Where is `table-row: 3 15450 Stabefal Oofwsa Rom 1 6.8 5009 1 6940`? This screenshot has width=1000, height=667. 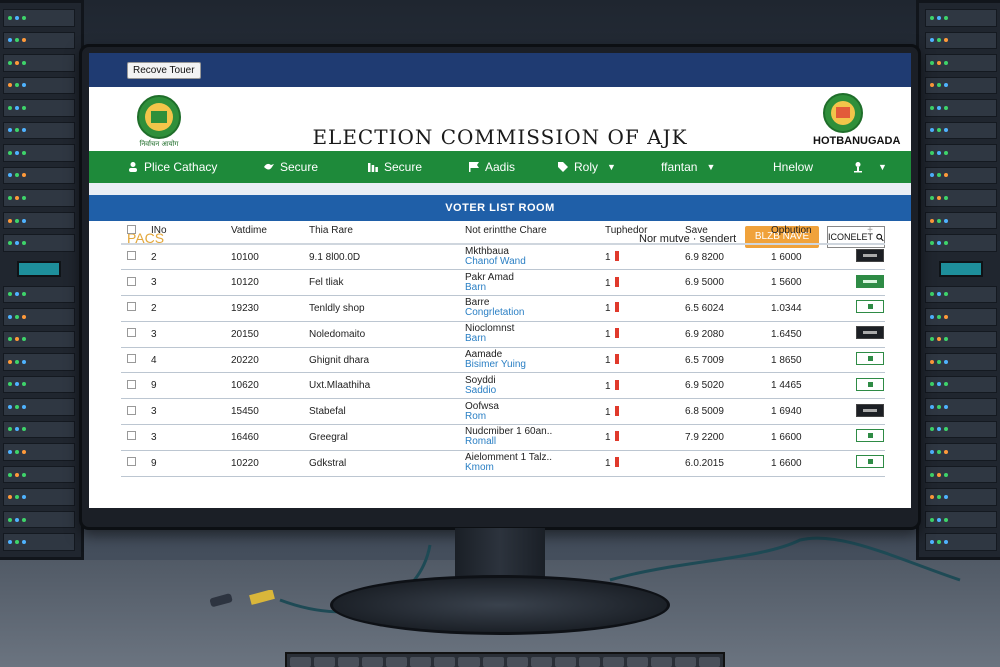
table-row: 3 15450 Stabefal Oofwsa Rom 1 6.8 5009 1 6940 is located at coordinates (503, 412).